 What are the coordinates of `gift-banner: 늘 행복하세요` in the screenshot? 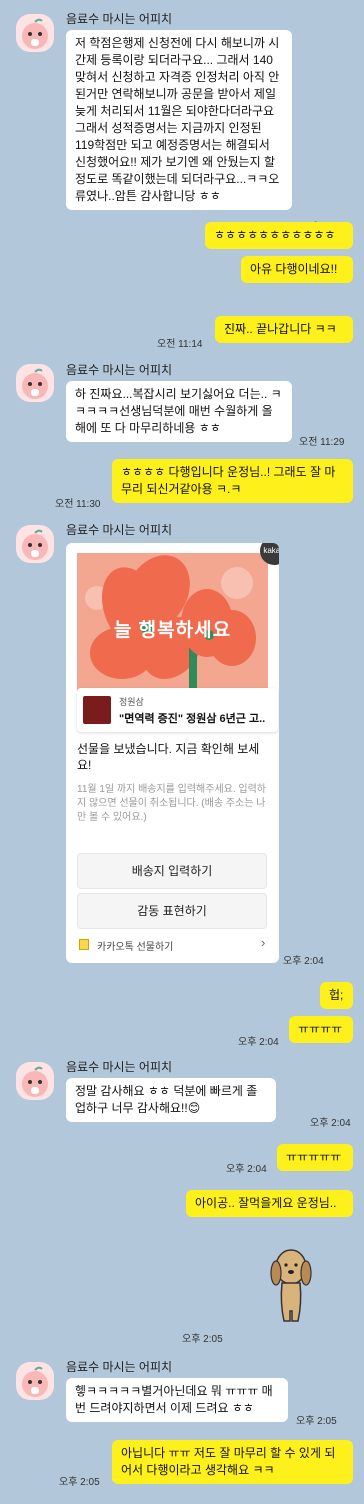 It's located at (172, 624).